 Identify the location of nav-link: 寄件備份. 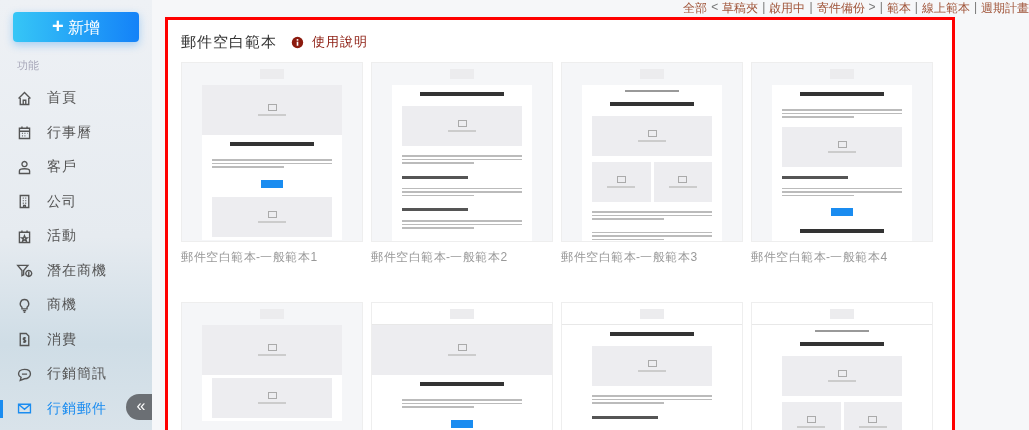
(840, 7).